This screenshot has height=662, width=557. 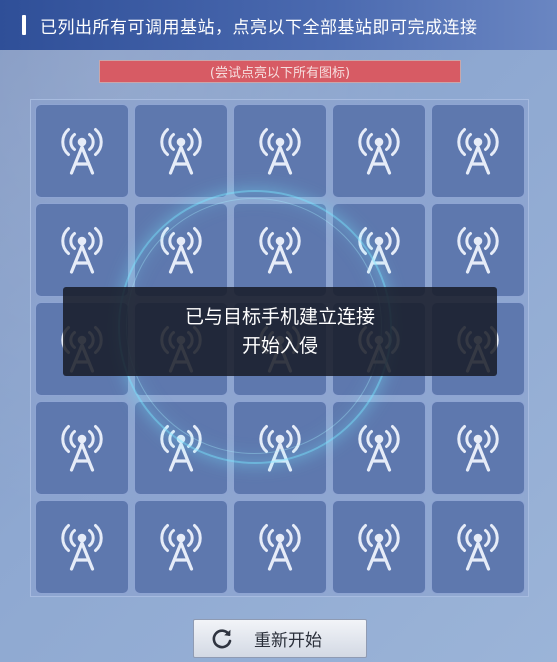 I want to click on tower-cell-r4-c1, so click(x=82, y=448).